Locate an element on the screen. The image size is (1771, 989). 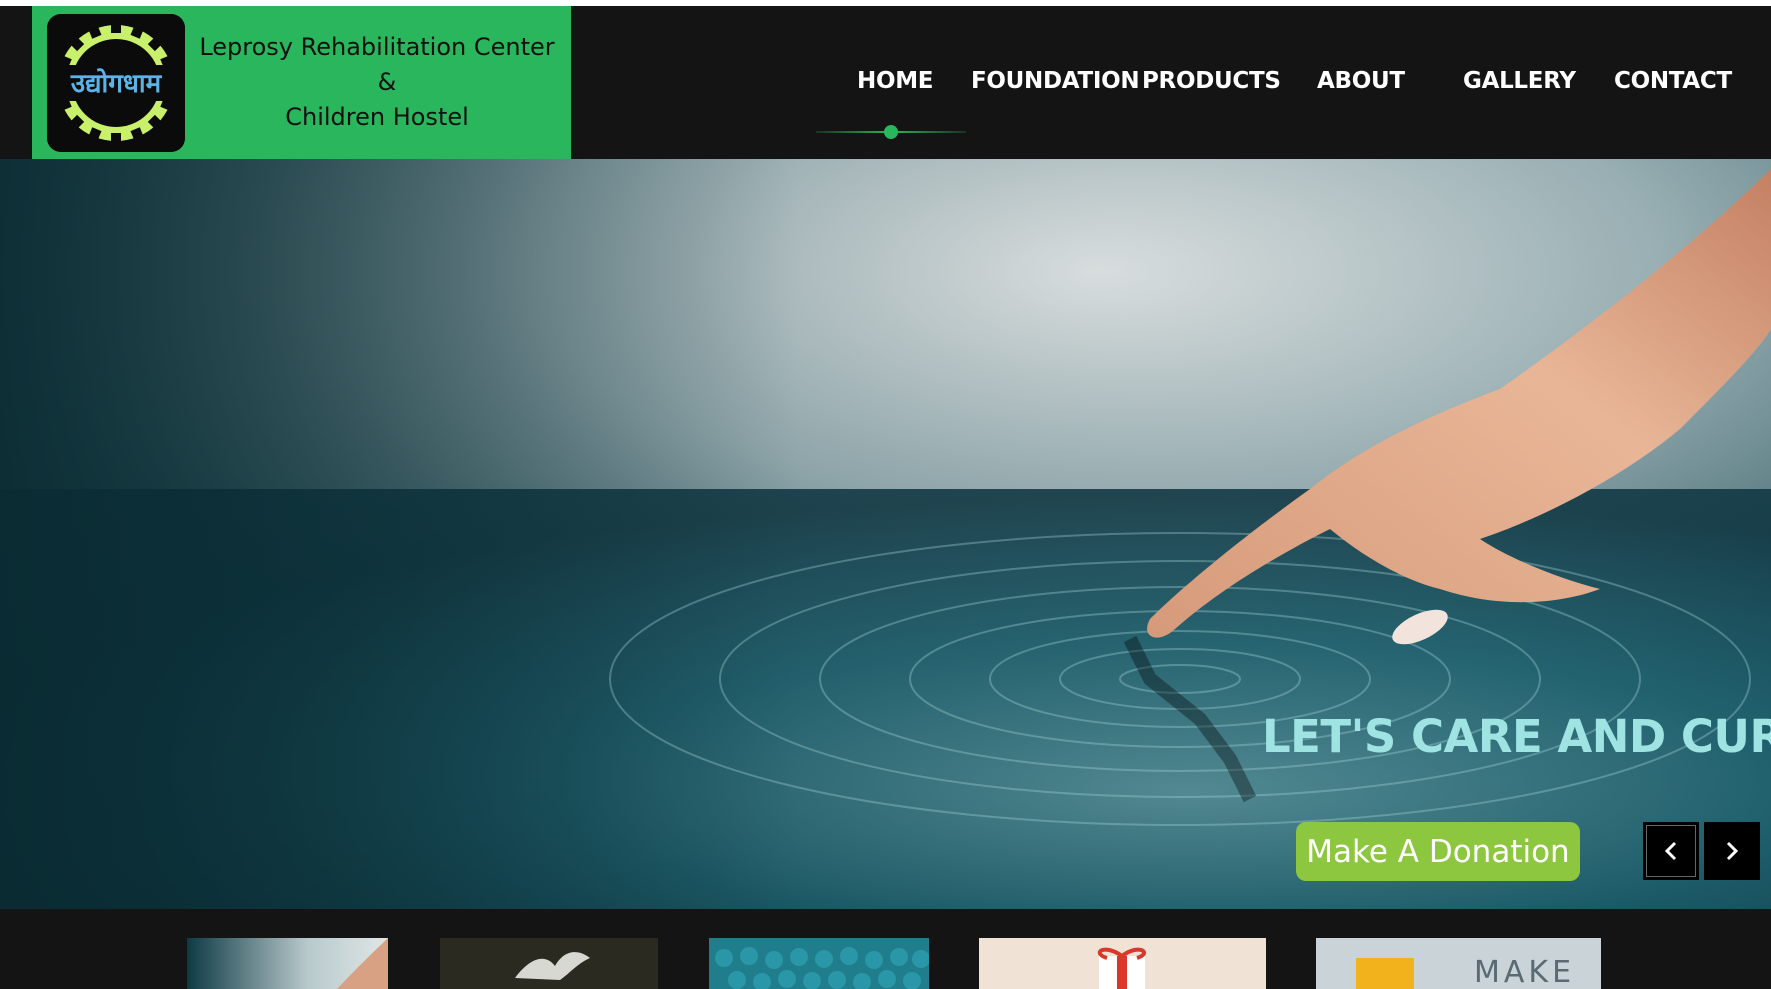
nav-foundation: FOUNDATION is located at coordinates (1055, 81).